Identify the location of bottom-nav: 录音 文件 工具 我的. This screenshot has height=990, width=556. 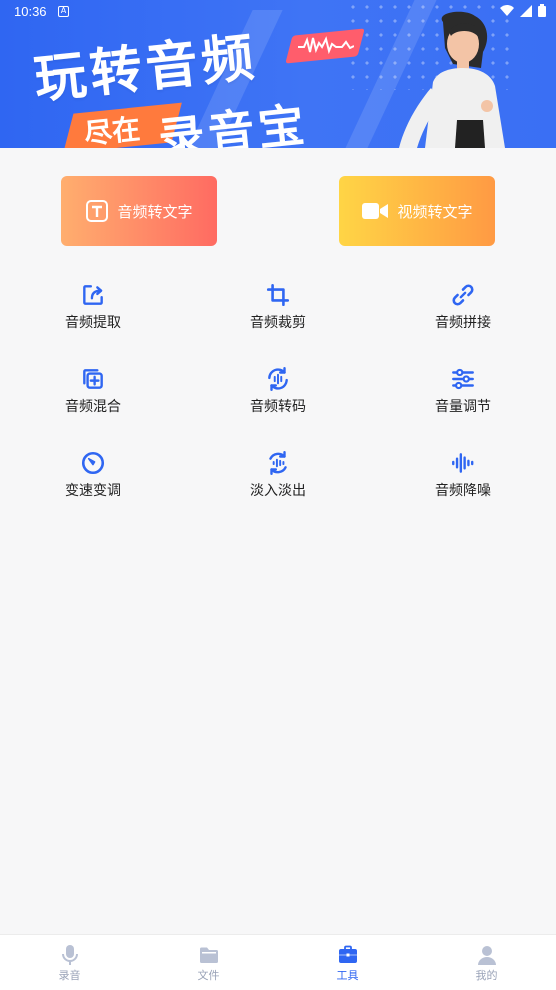
(278, 962).